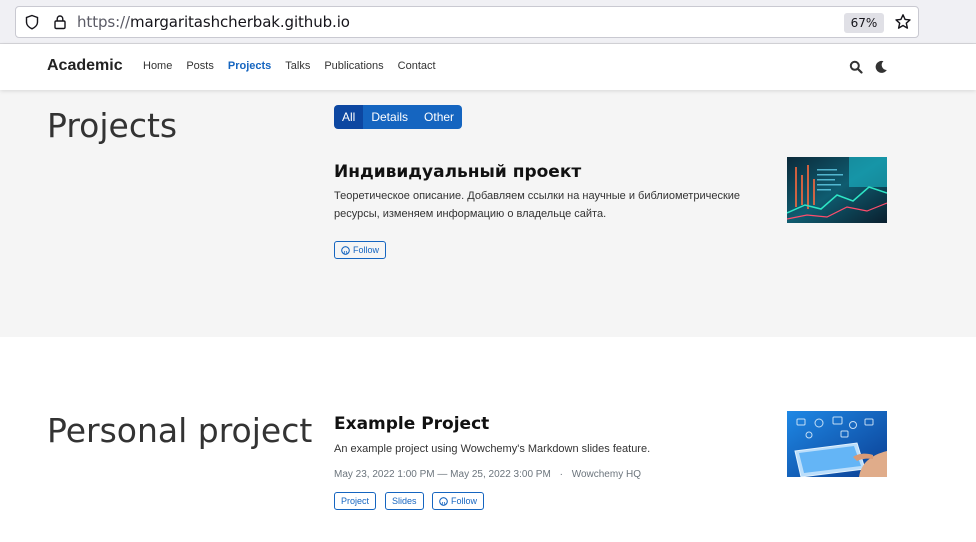 The image size is (976, 542). I want to click on tablet-hand-image, so click(837, 444).